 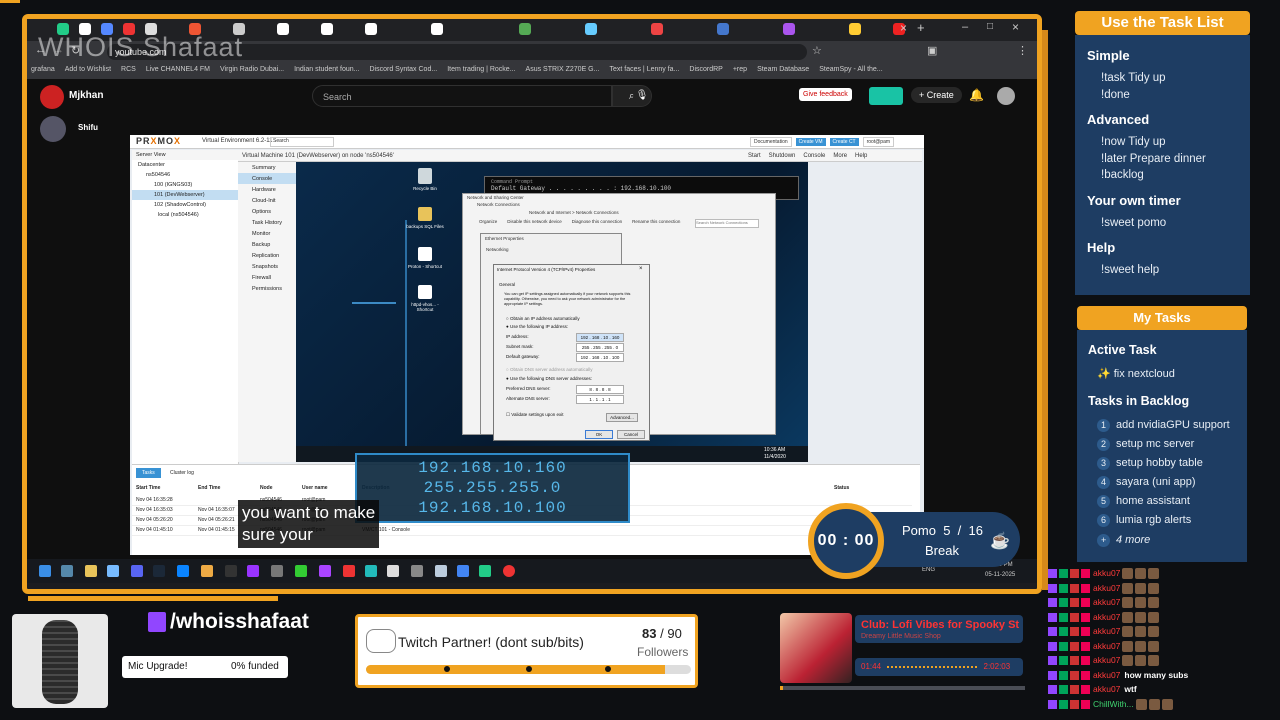 What do you see at coordinates (267, 266) in the screenshot?
I see `vm-menu-item: Snapshots` at bounding box center [267, 266].